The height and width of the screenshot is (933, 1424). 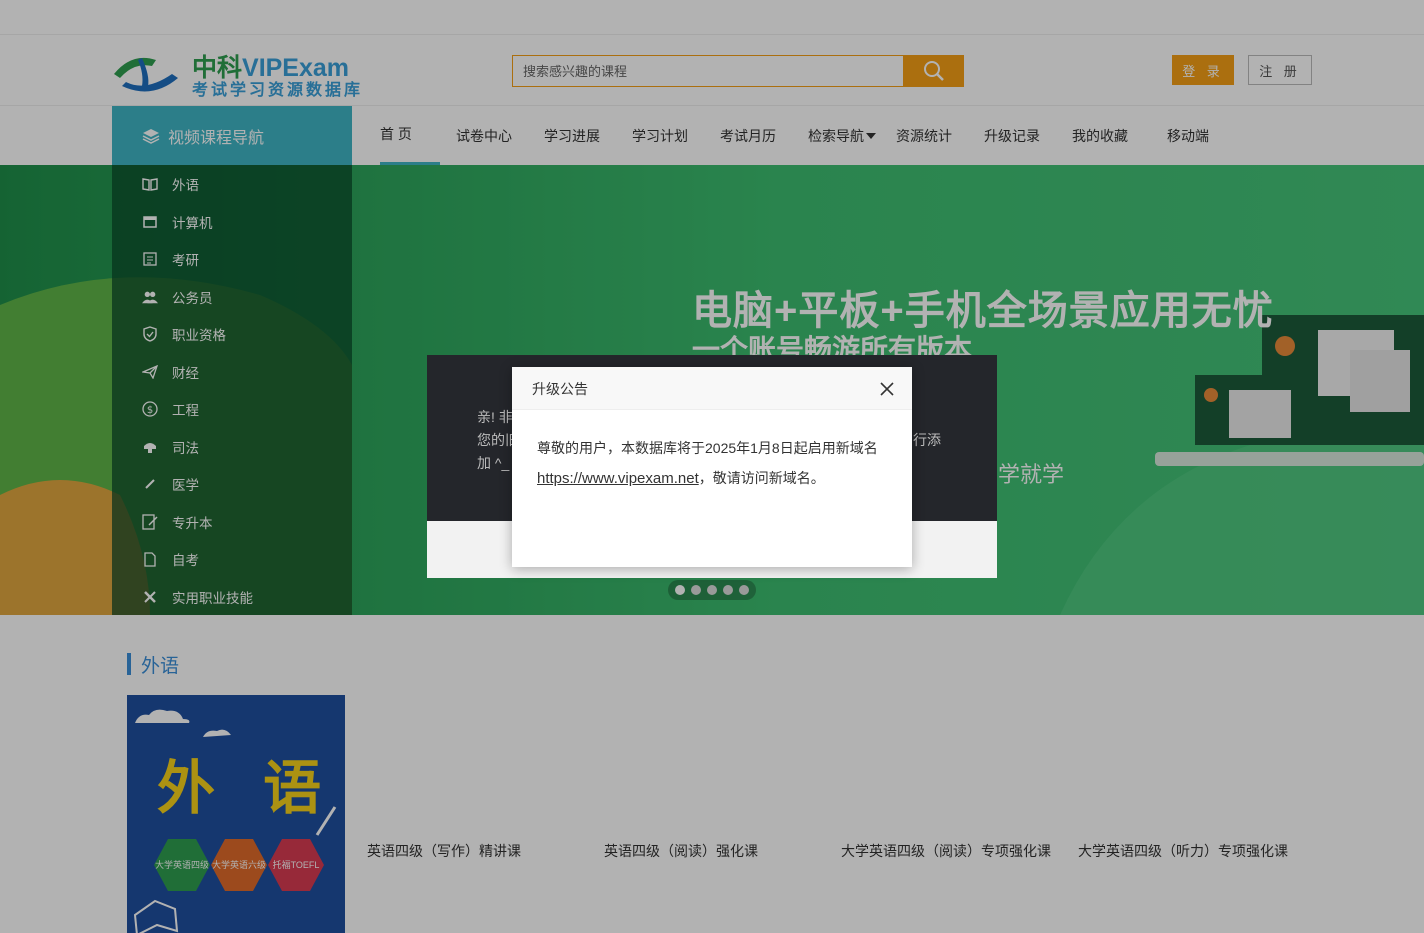 What do you see at coordinates (495, 417) in the screenshot?
I see `background-dialog-line: 亲! 非` at bounding box center [495, 417].